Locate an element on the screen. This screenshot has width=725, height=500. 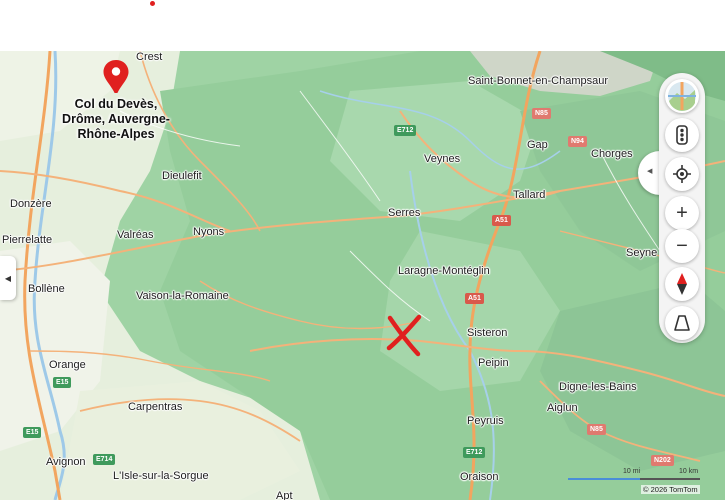
place-label: Sisteron is located at coordinates (487, 333).